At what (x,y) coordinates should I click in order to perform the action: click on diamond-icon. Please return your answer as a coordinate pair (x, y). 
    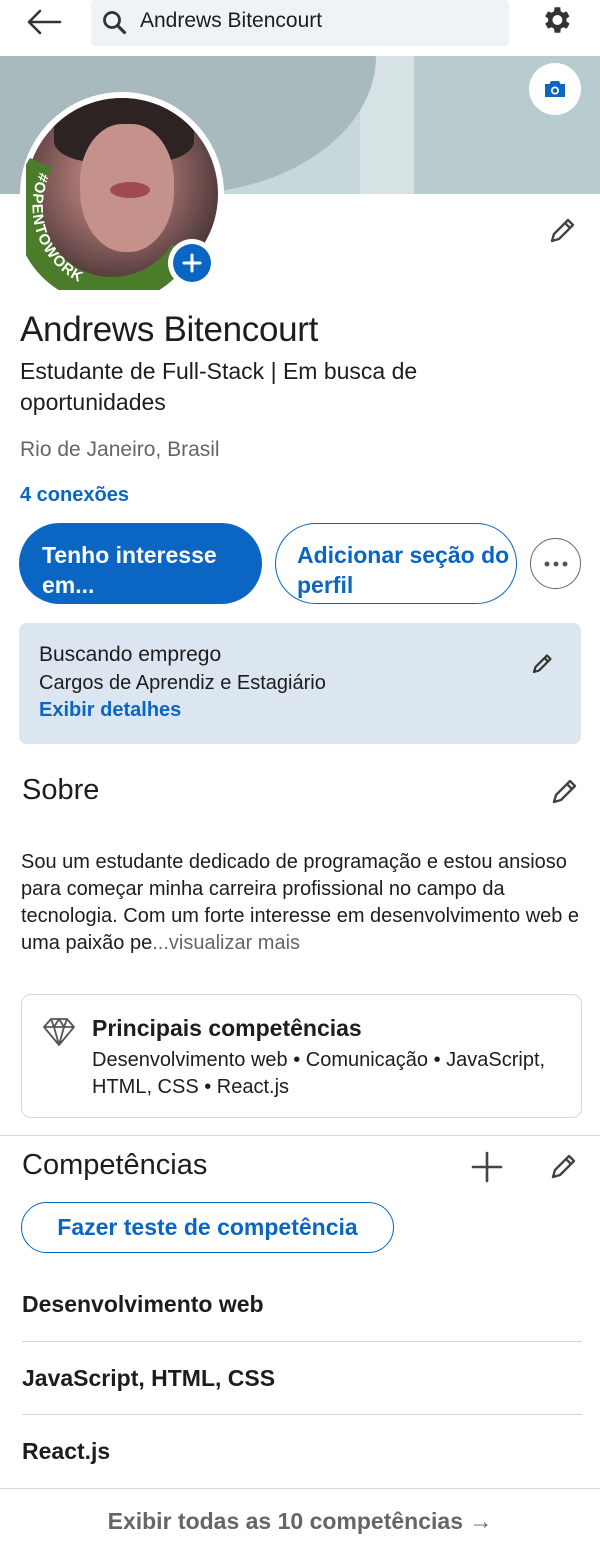
    Looking at the image, I should click on (59, 1032).